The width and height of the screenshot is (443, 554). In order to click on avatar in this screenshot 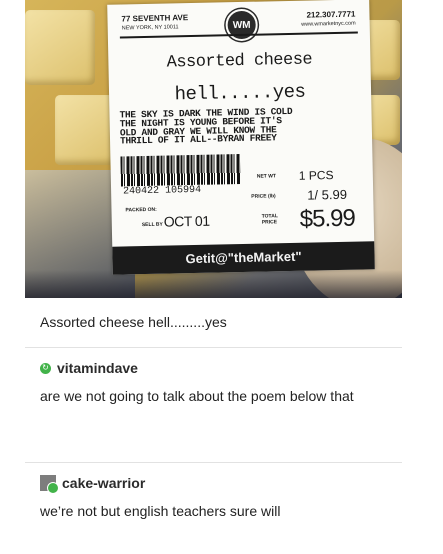, I will do `click(49, 484)`.